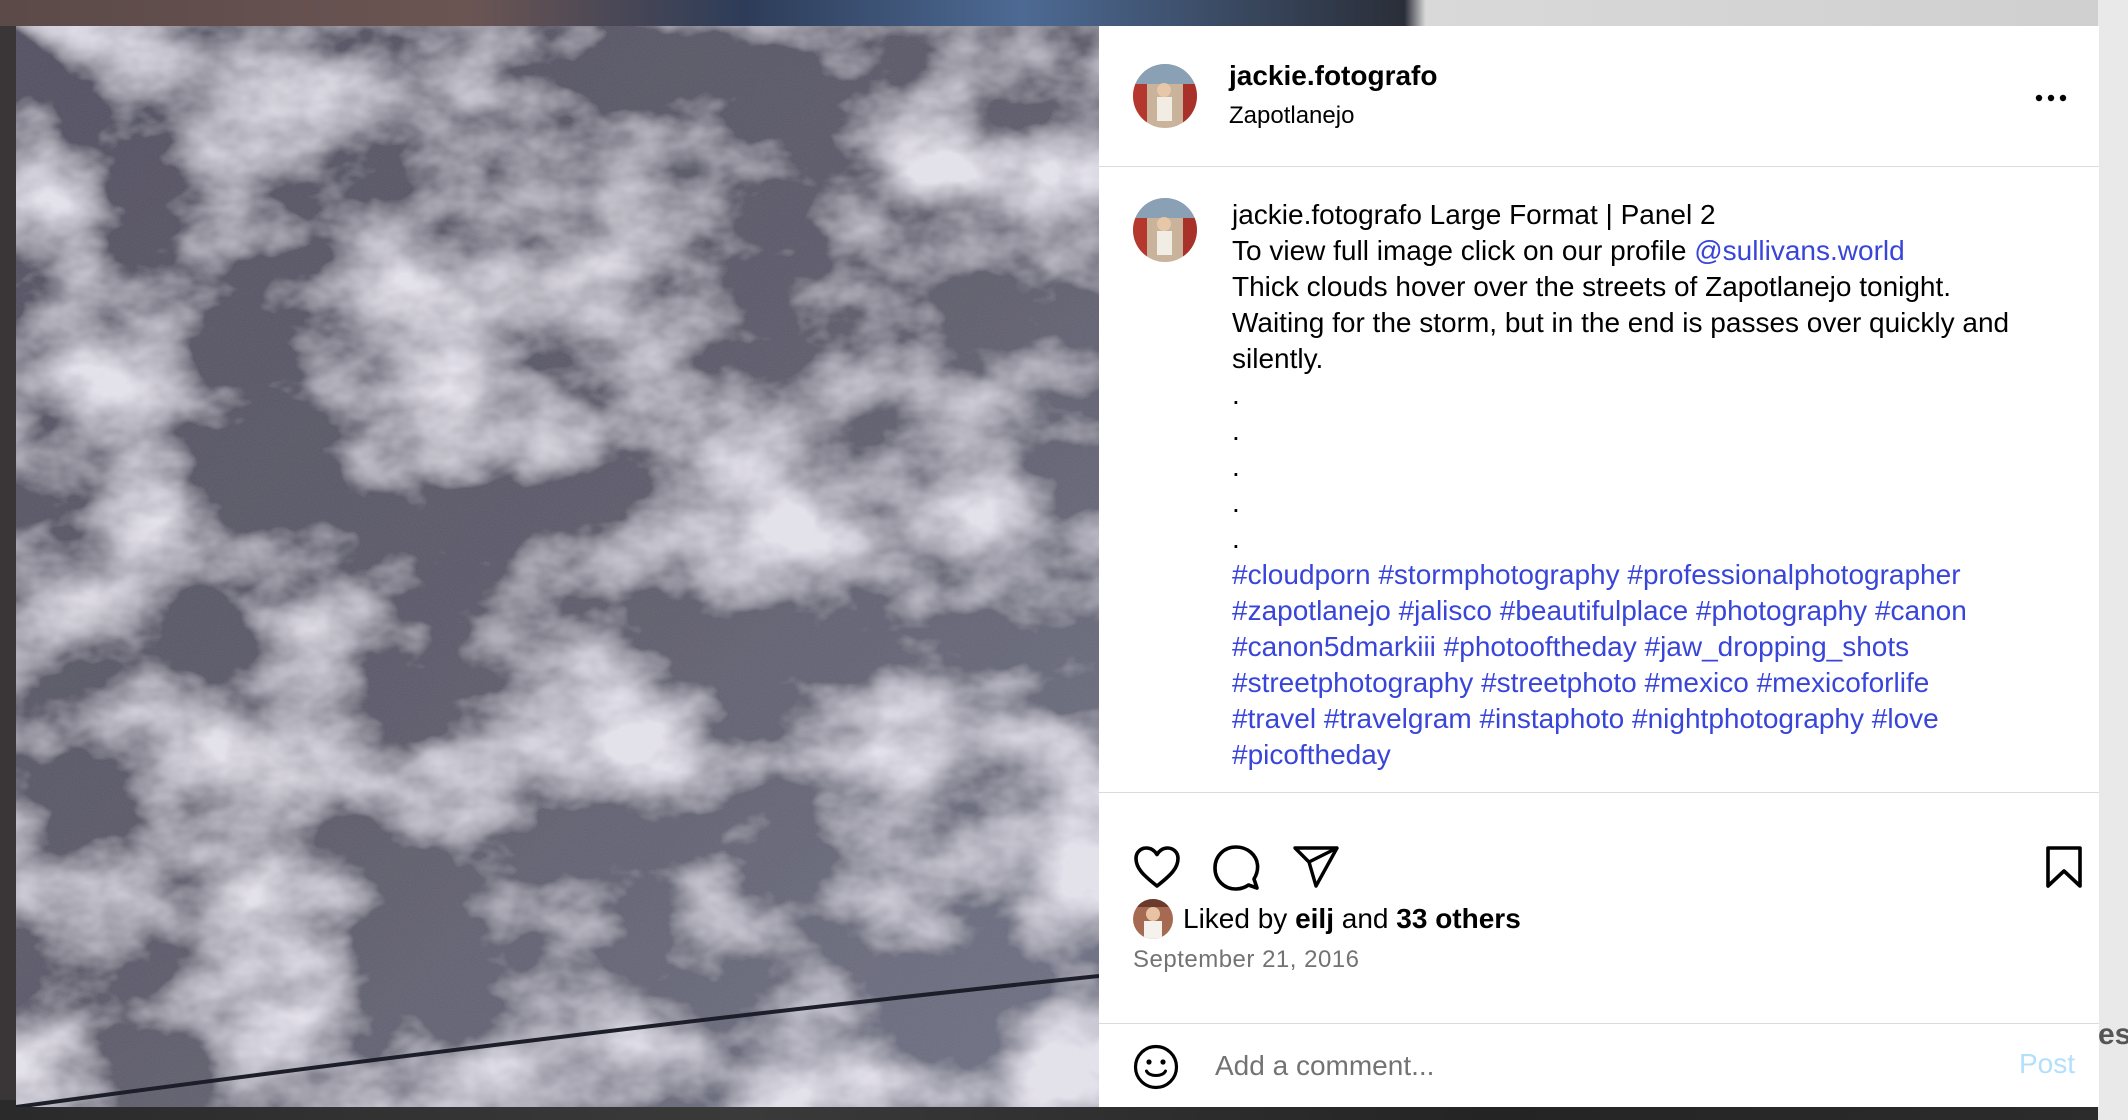  I want to click on hashtag-link: #beautifulplace, so click(1594, 610).